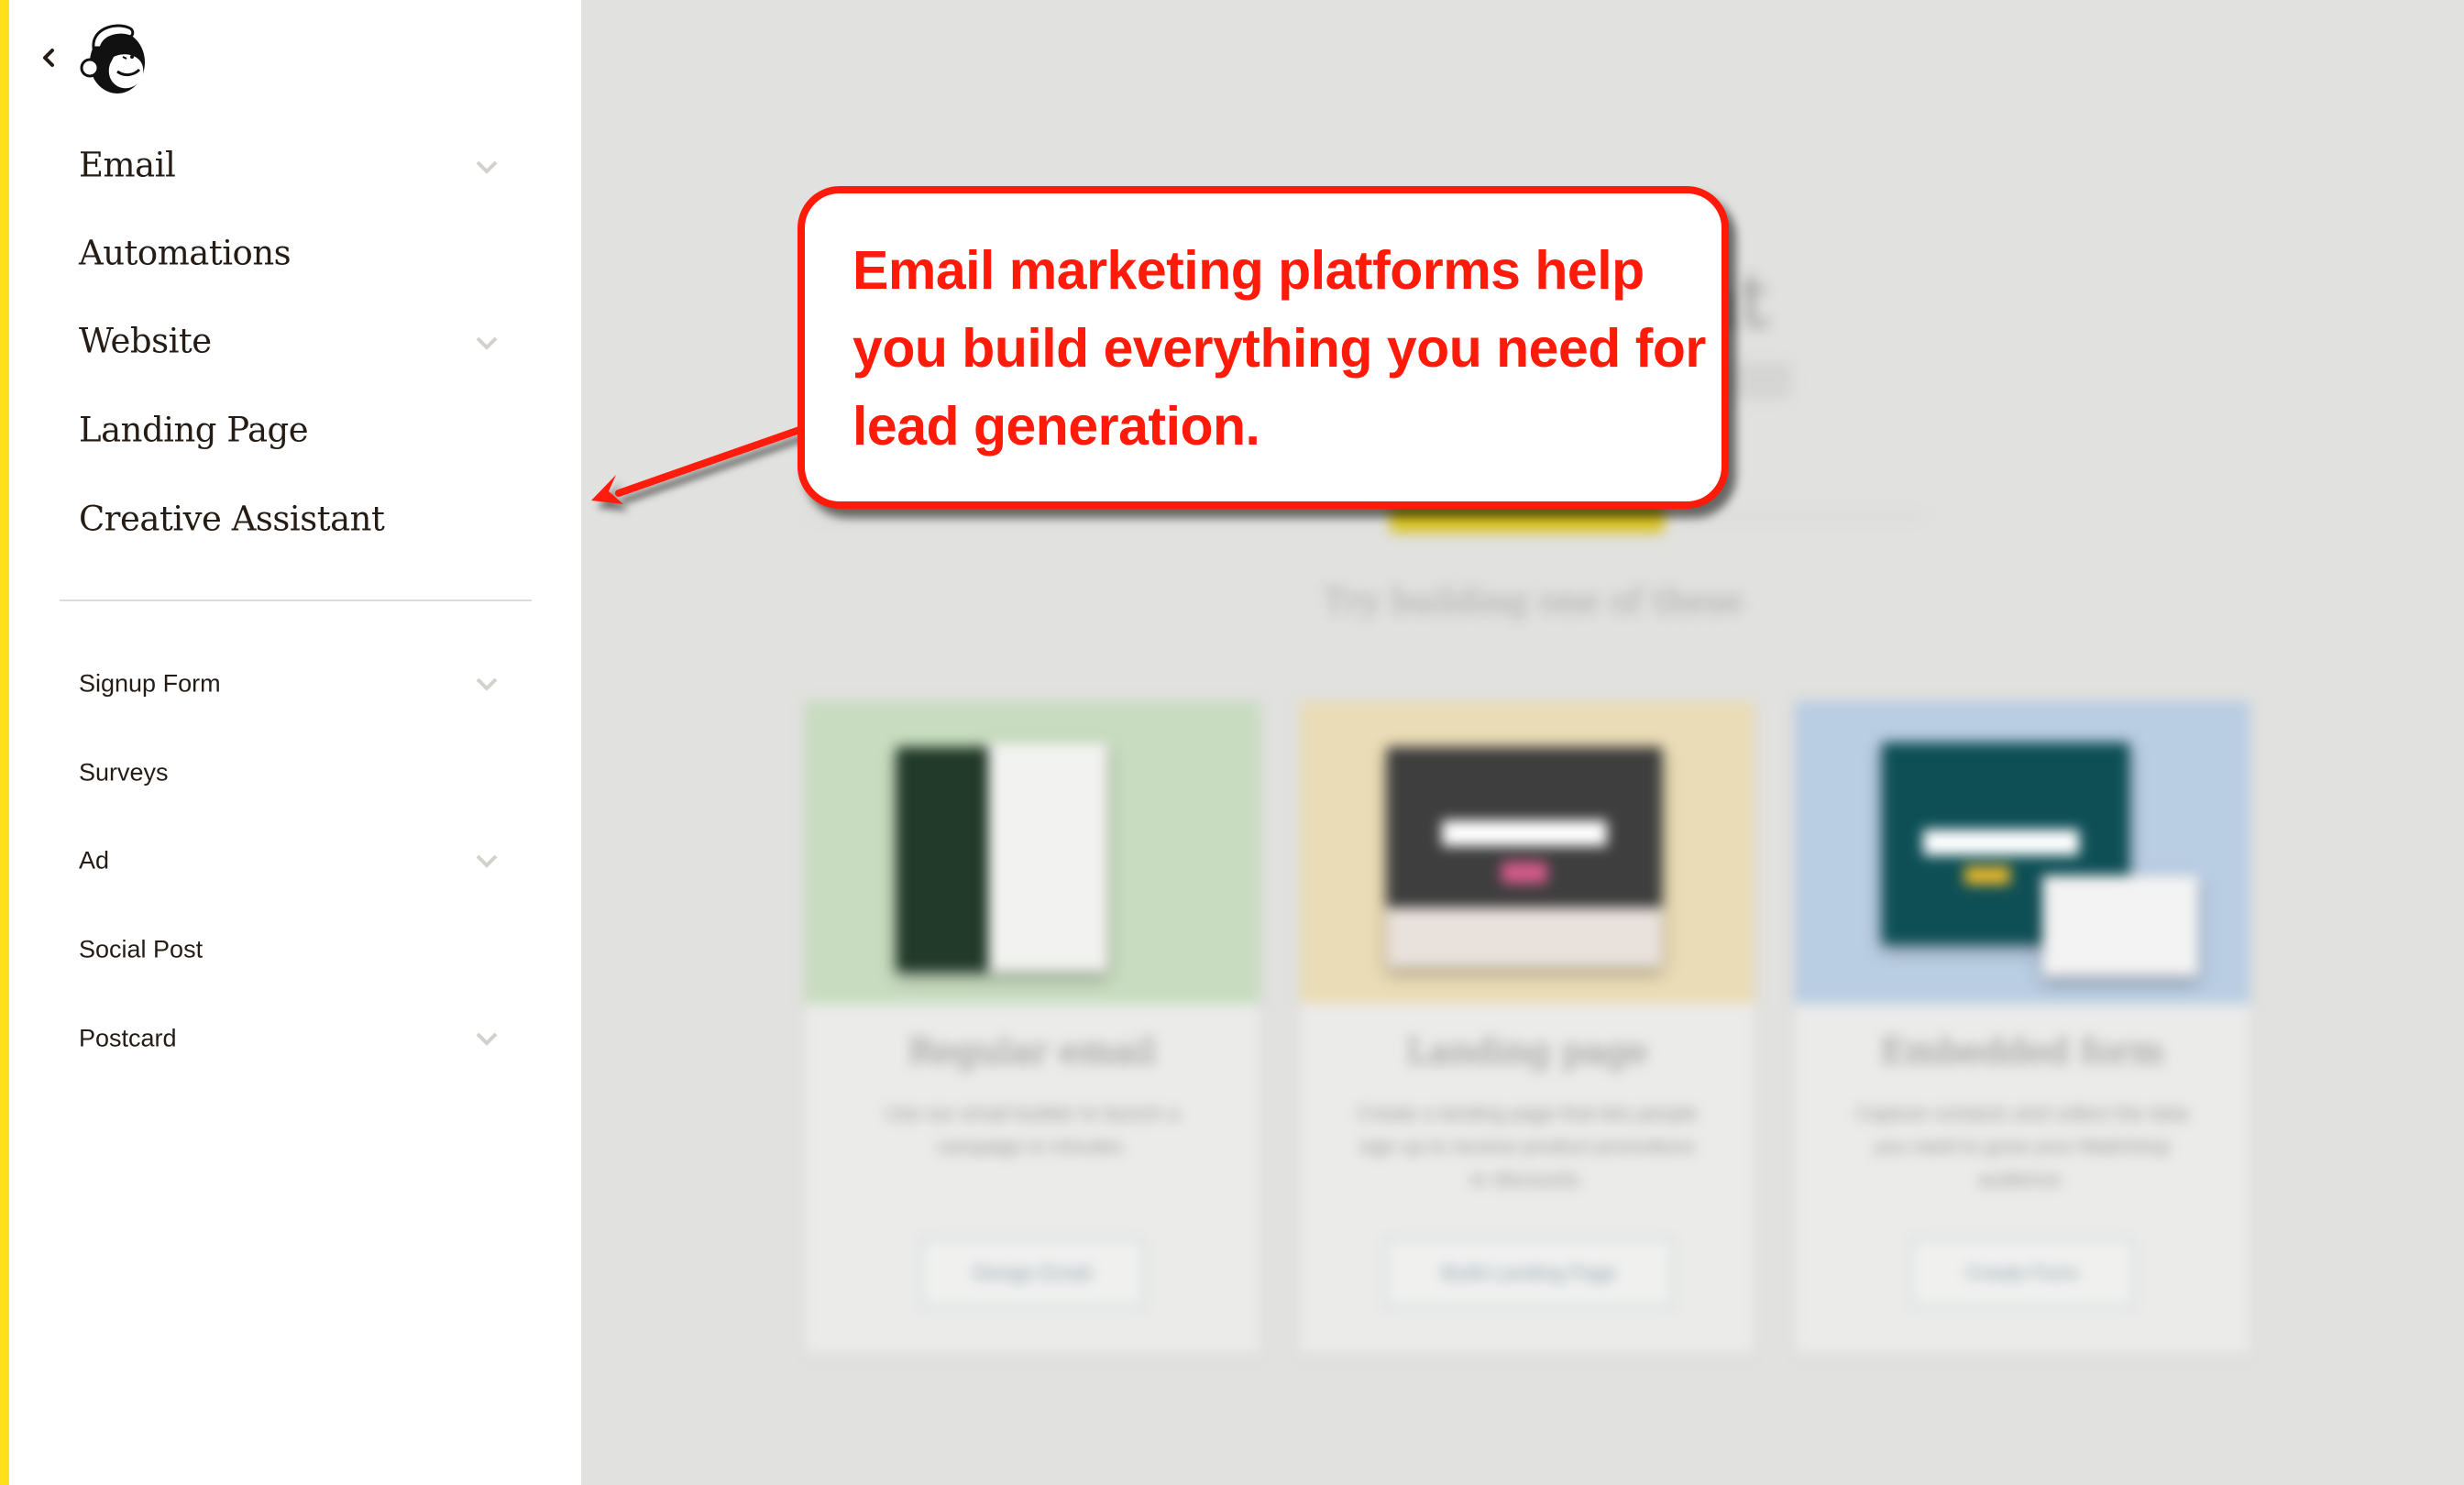 The image size is (2464, 1485). Describe the element at coordinates (127, 165) in the screenshot. I see `sidebar-item-email: Email` at that location.